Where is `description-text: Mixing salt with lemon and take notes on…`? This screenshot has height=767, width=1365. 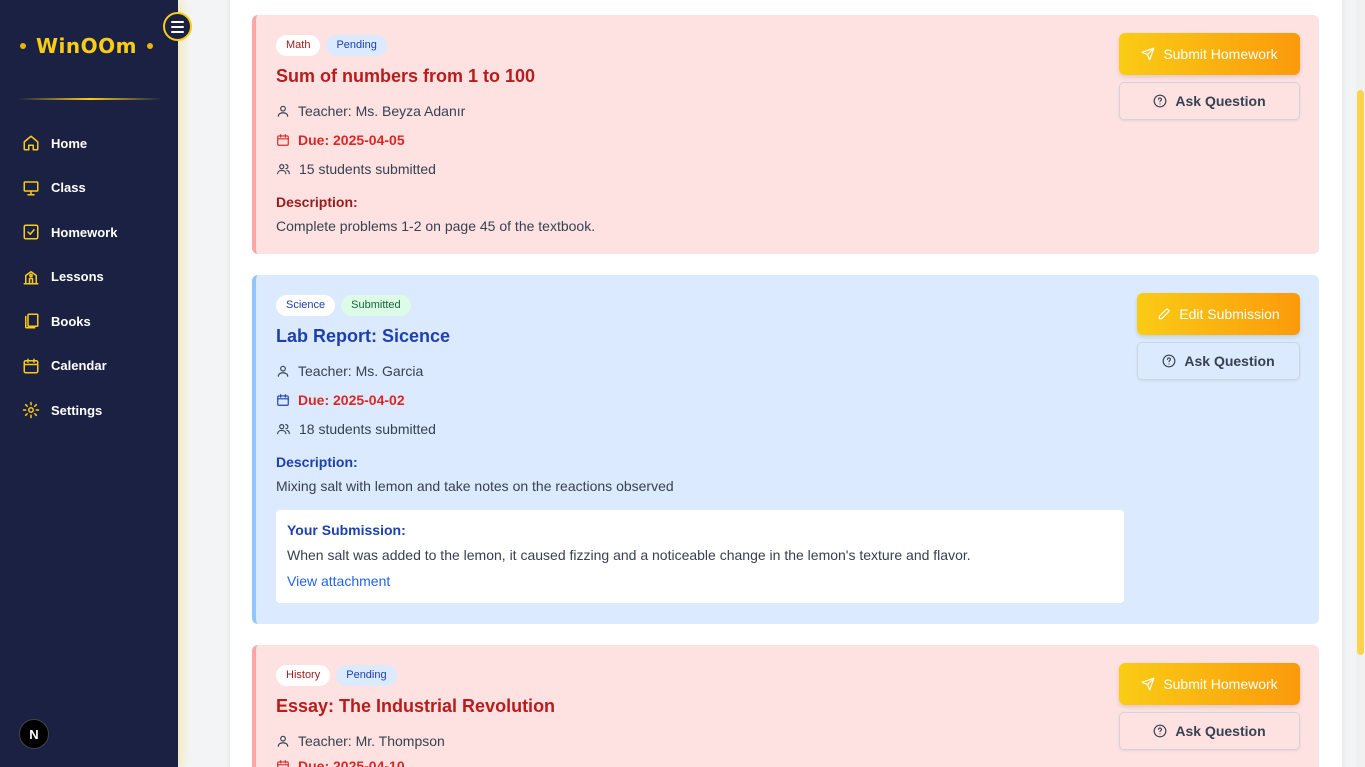
description-text: Mixing salt with lemon and take notes on… is located at coordinates (475, 486).